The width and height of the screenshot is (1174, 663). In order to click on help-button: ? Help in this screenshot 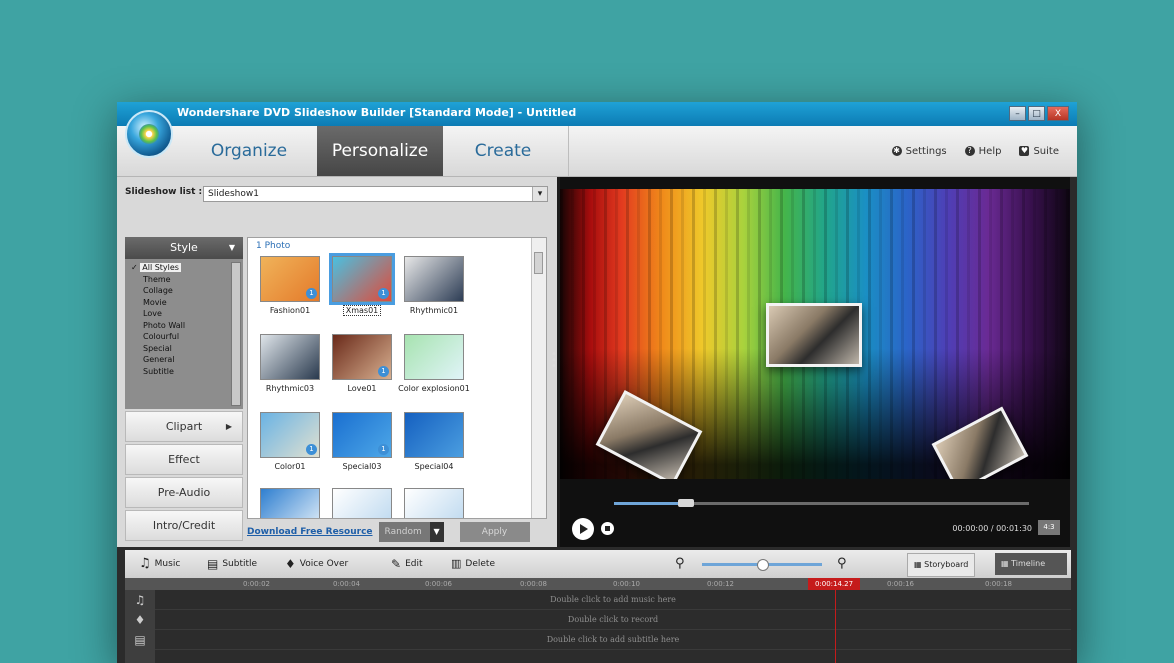, I will do `click(982, 151)`.